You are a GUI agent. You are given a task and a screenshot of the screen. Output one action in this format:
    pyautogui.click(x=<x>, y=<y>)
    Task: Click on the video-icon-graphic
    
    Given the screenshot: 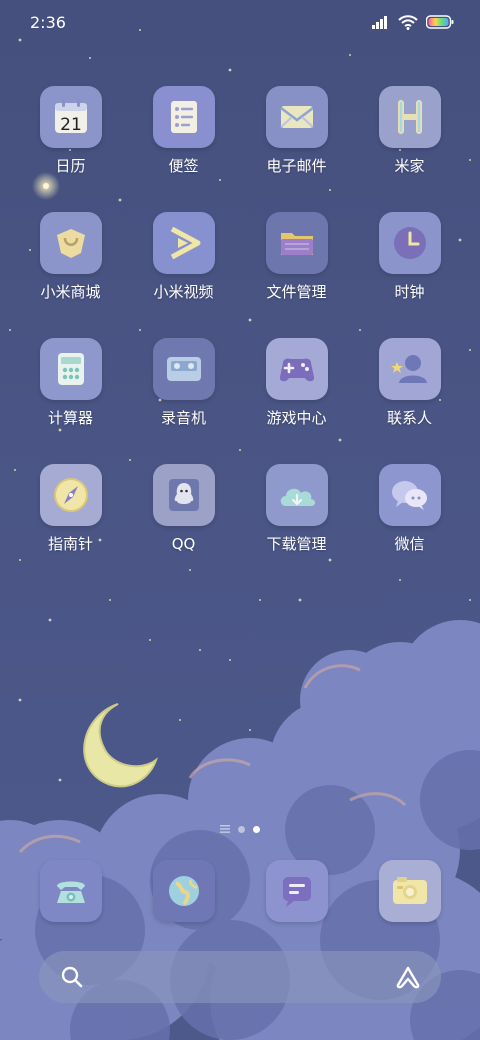 What is the action you would take?
    pyautogui.click(x=185, y=243)
    